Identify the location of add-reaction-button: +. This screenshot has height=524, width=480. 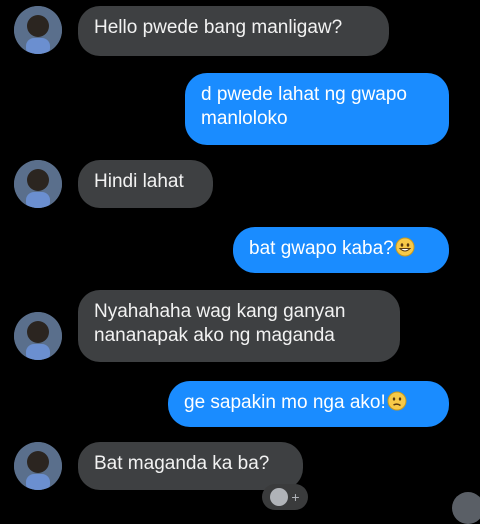
(285, 497).